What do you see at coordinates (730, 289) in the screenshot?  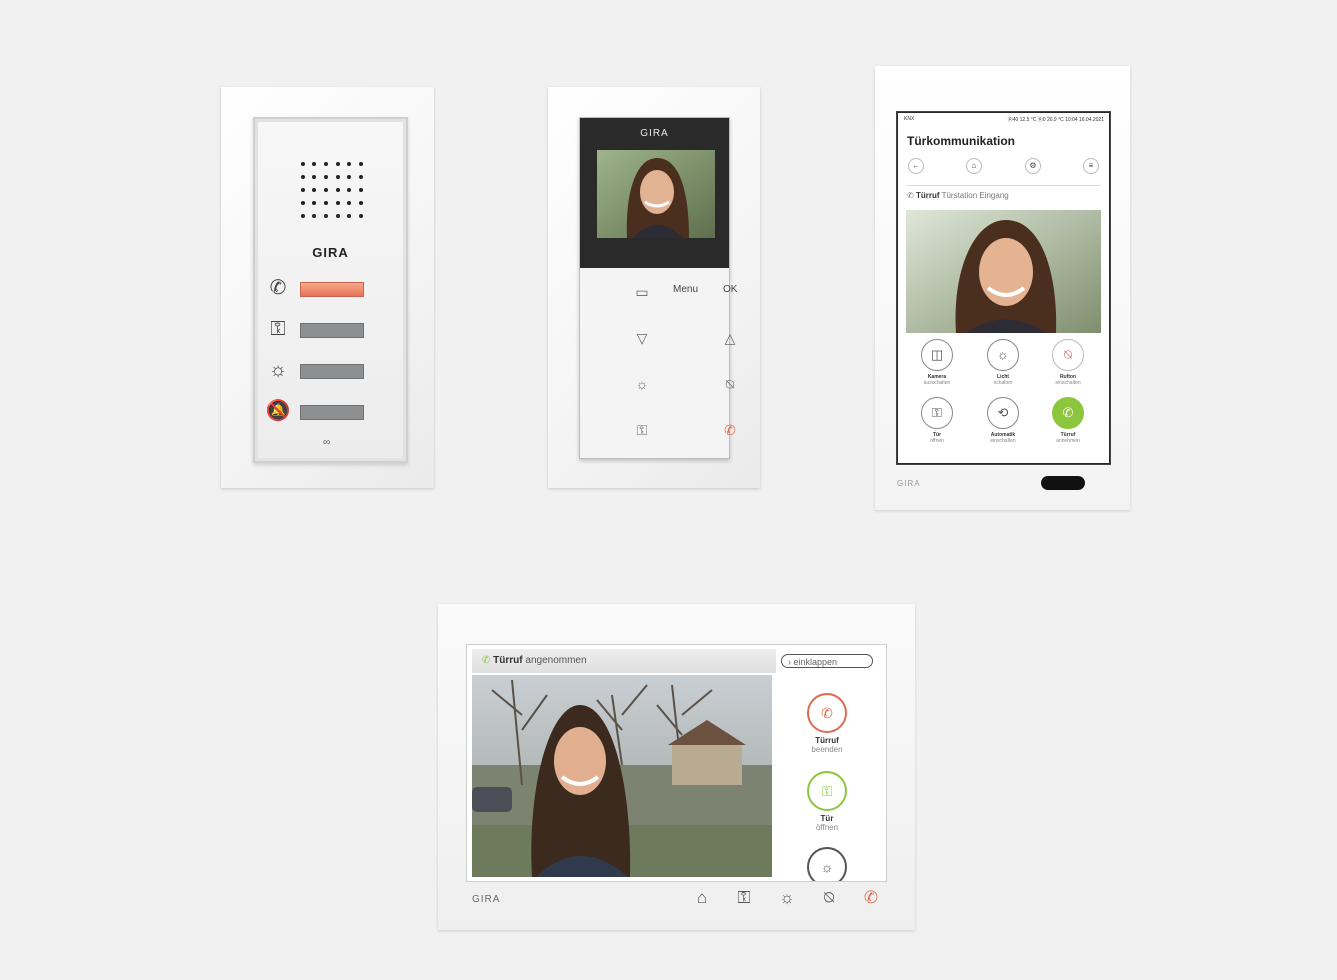 I see `ok-button: OK` at bounding box center [730, 289].